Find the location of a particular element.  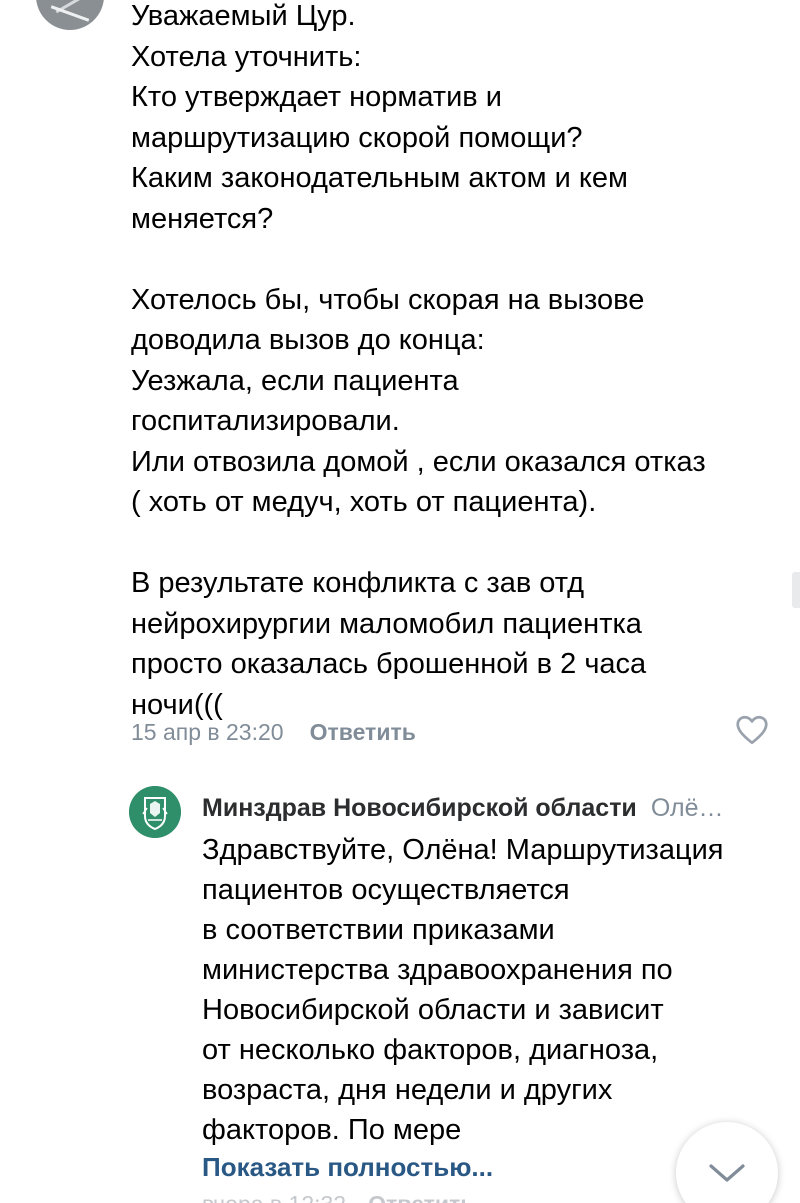

ministry-avatar is located at coordinates (155, 812).